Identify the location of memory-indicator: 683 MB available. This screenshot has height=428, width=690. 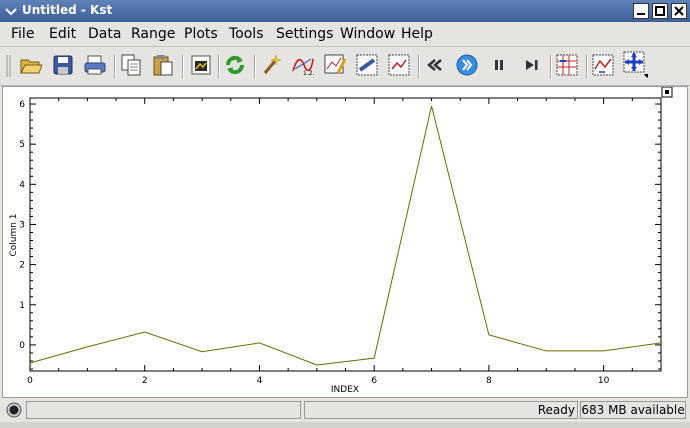
(633, 410).